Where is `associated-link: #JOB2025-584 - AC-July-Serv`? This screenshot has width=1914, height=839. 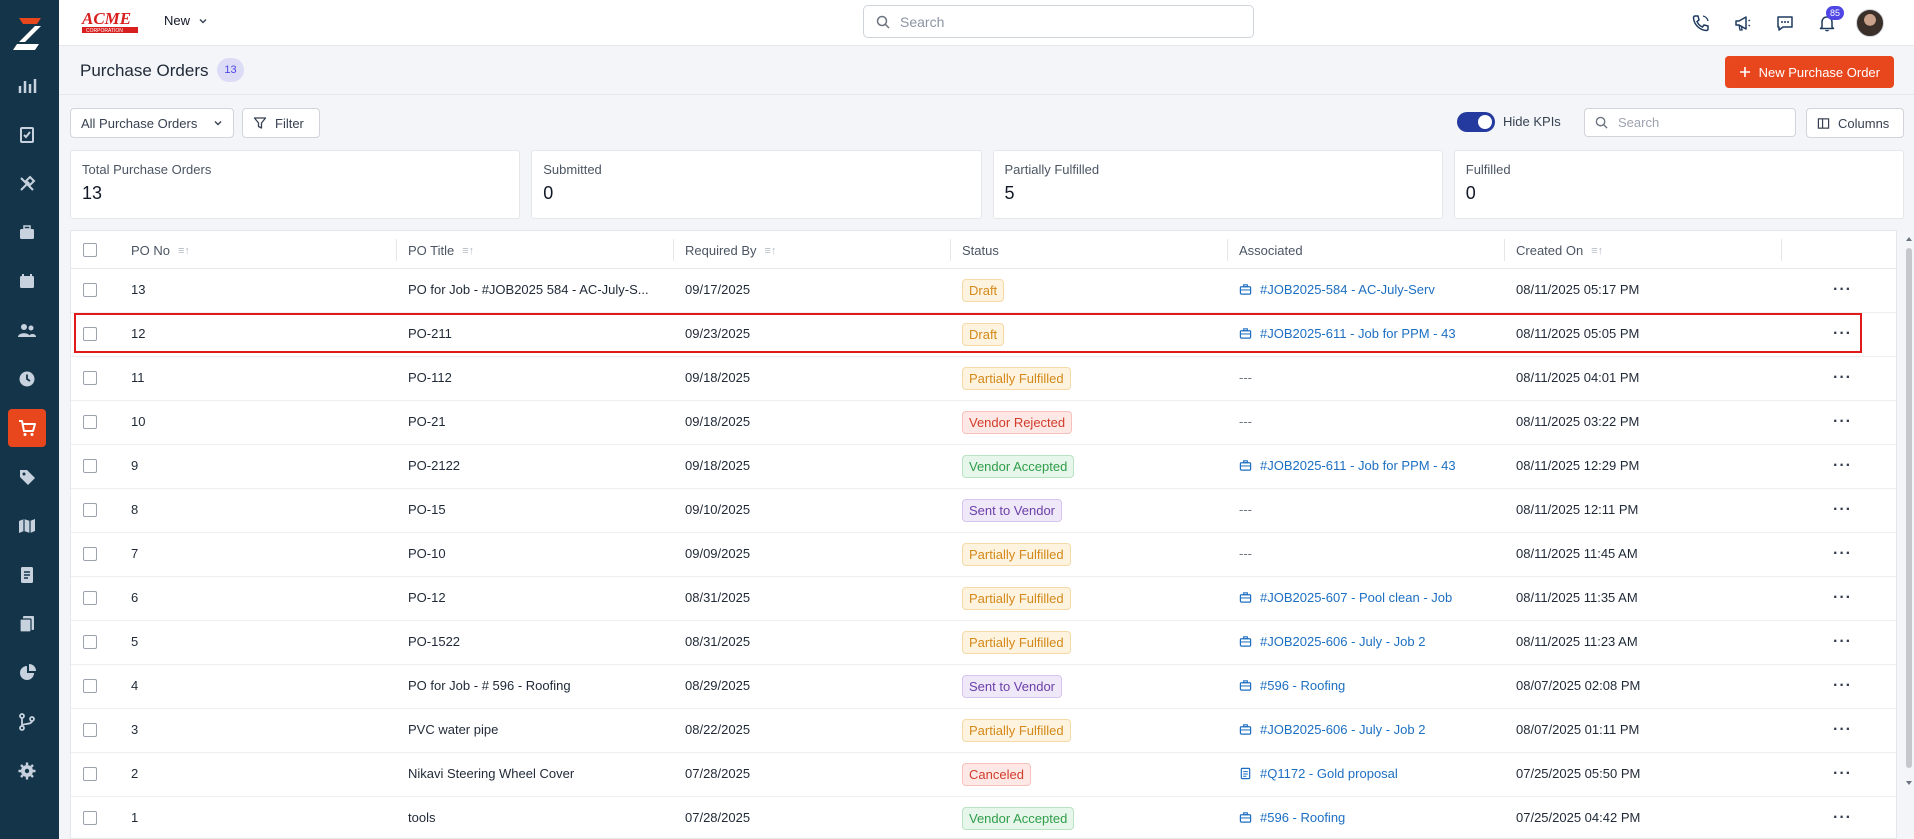 associated-link: #JOB2025-584 - AC-July-Serv is located at coordinates (1351, 289).